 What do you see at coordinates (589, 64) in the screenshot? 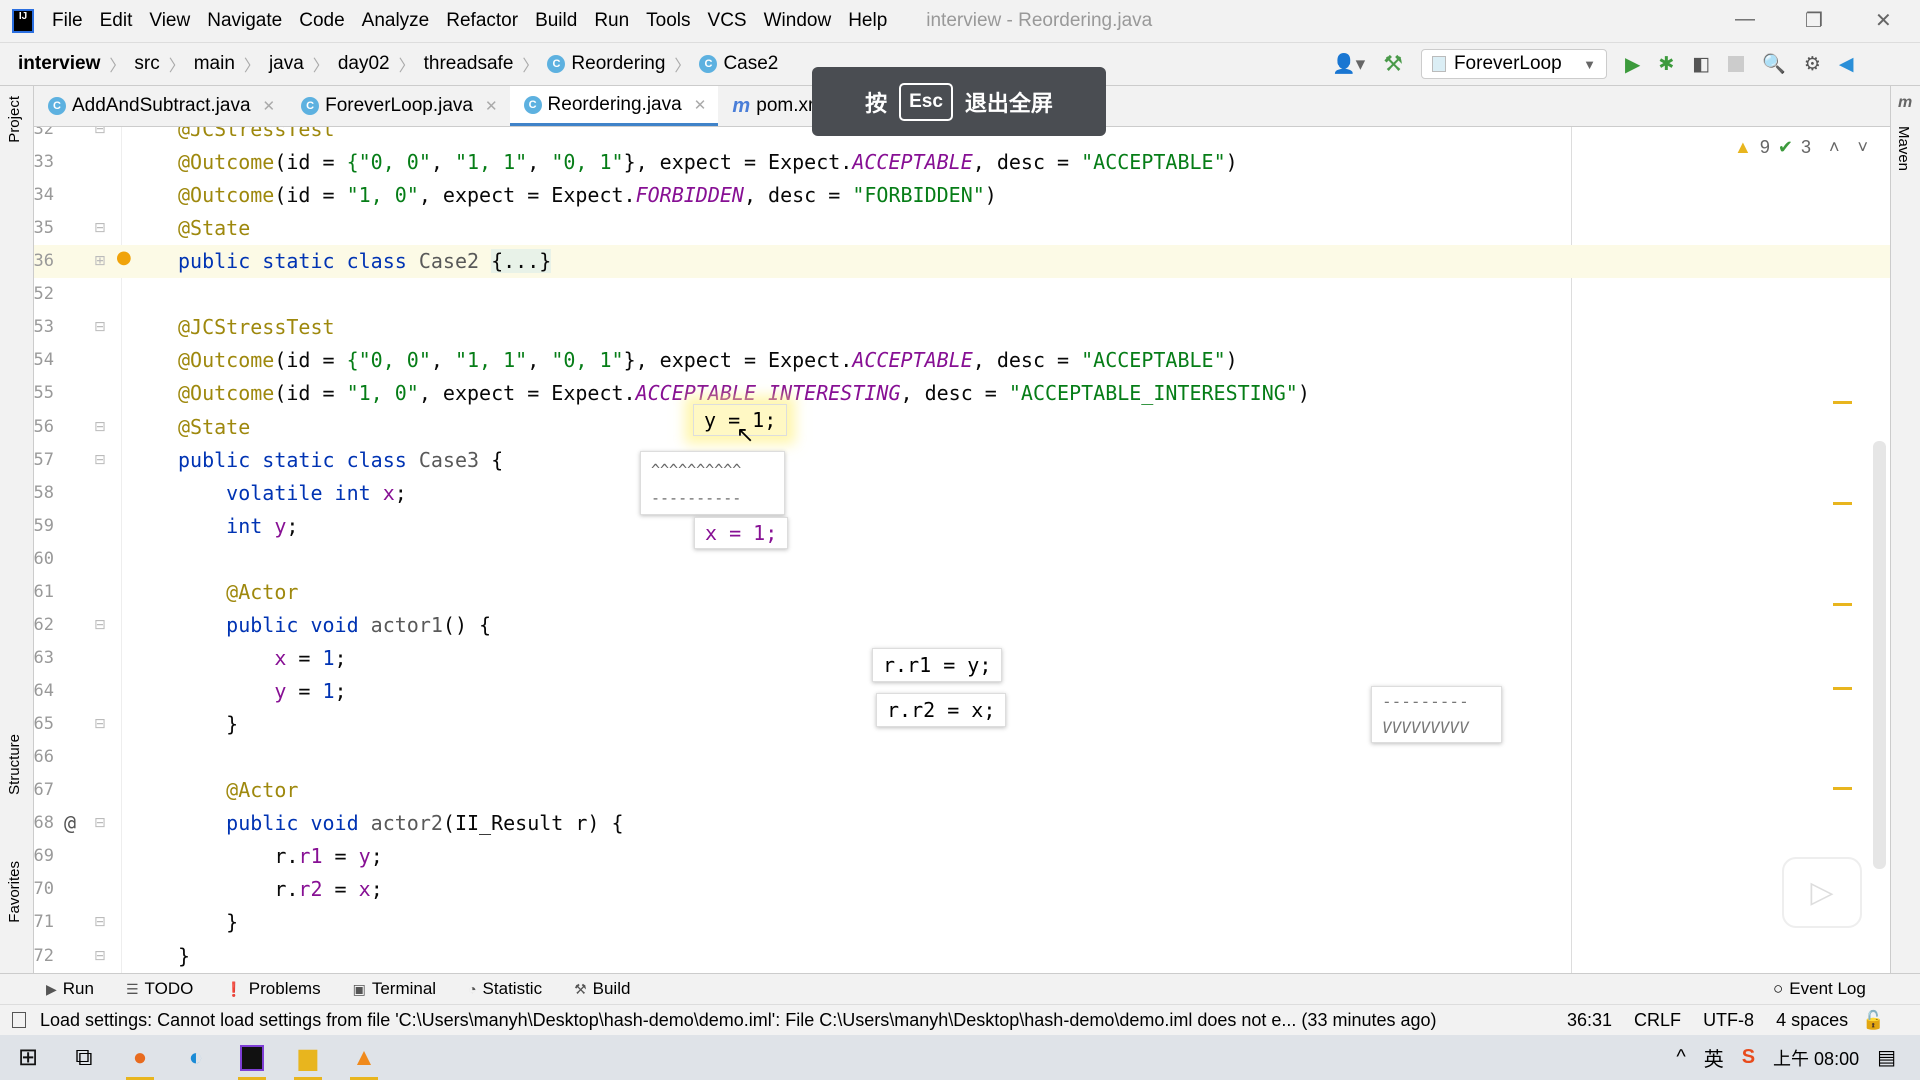
I see `breadcrumb-item: 〉 C Reordering` at bounding box center [589, 64].